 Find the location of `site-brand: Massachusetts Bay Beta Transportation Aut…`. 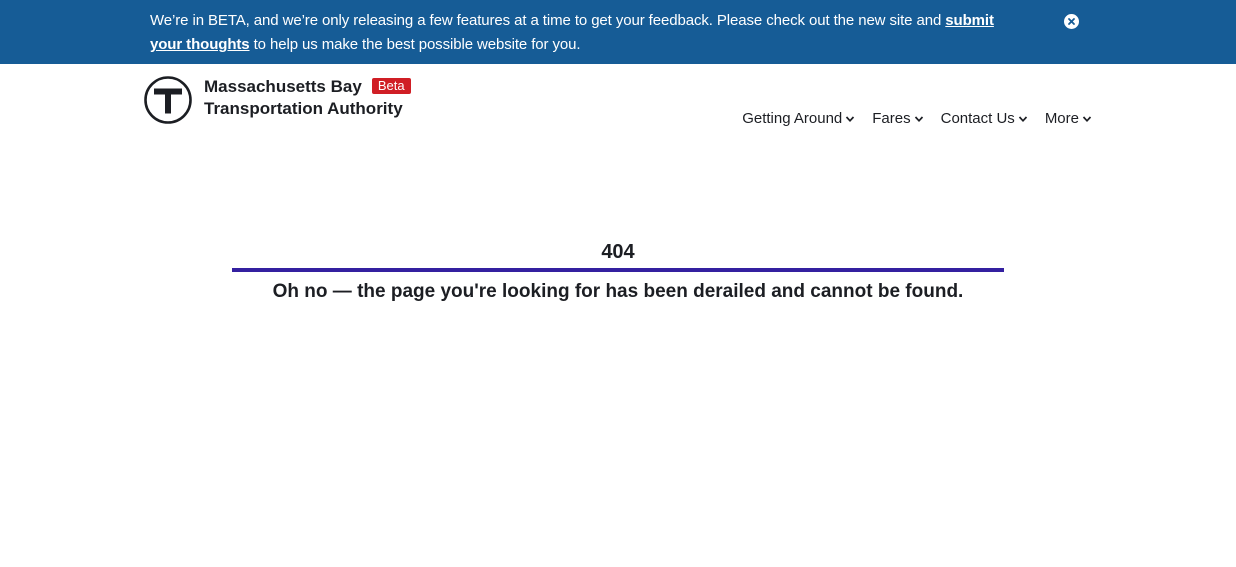

site-brand: Massachusetts Bay Beta Transportation Aut… is located at coordinates (307, 98).